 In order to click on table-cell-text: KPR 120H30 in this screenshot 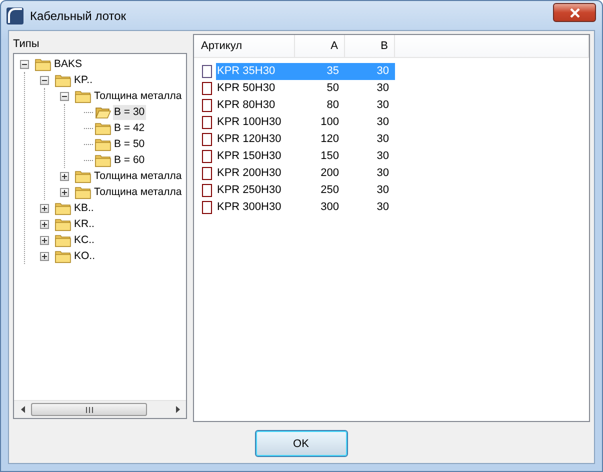, I will do `click(249, 139)`.